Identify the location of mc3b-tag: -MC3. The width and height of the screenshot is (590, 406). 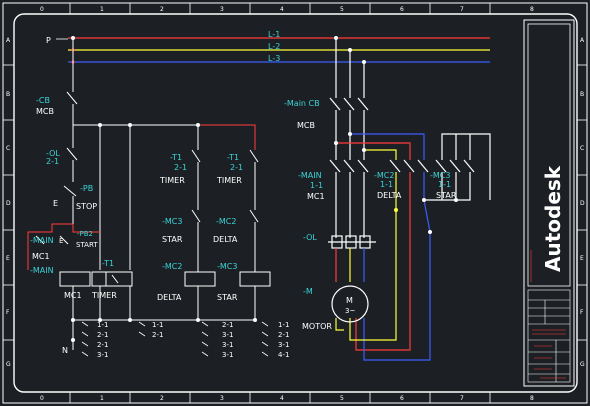
(227, 266).